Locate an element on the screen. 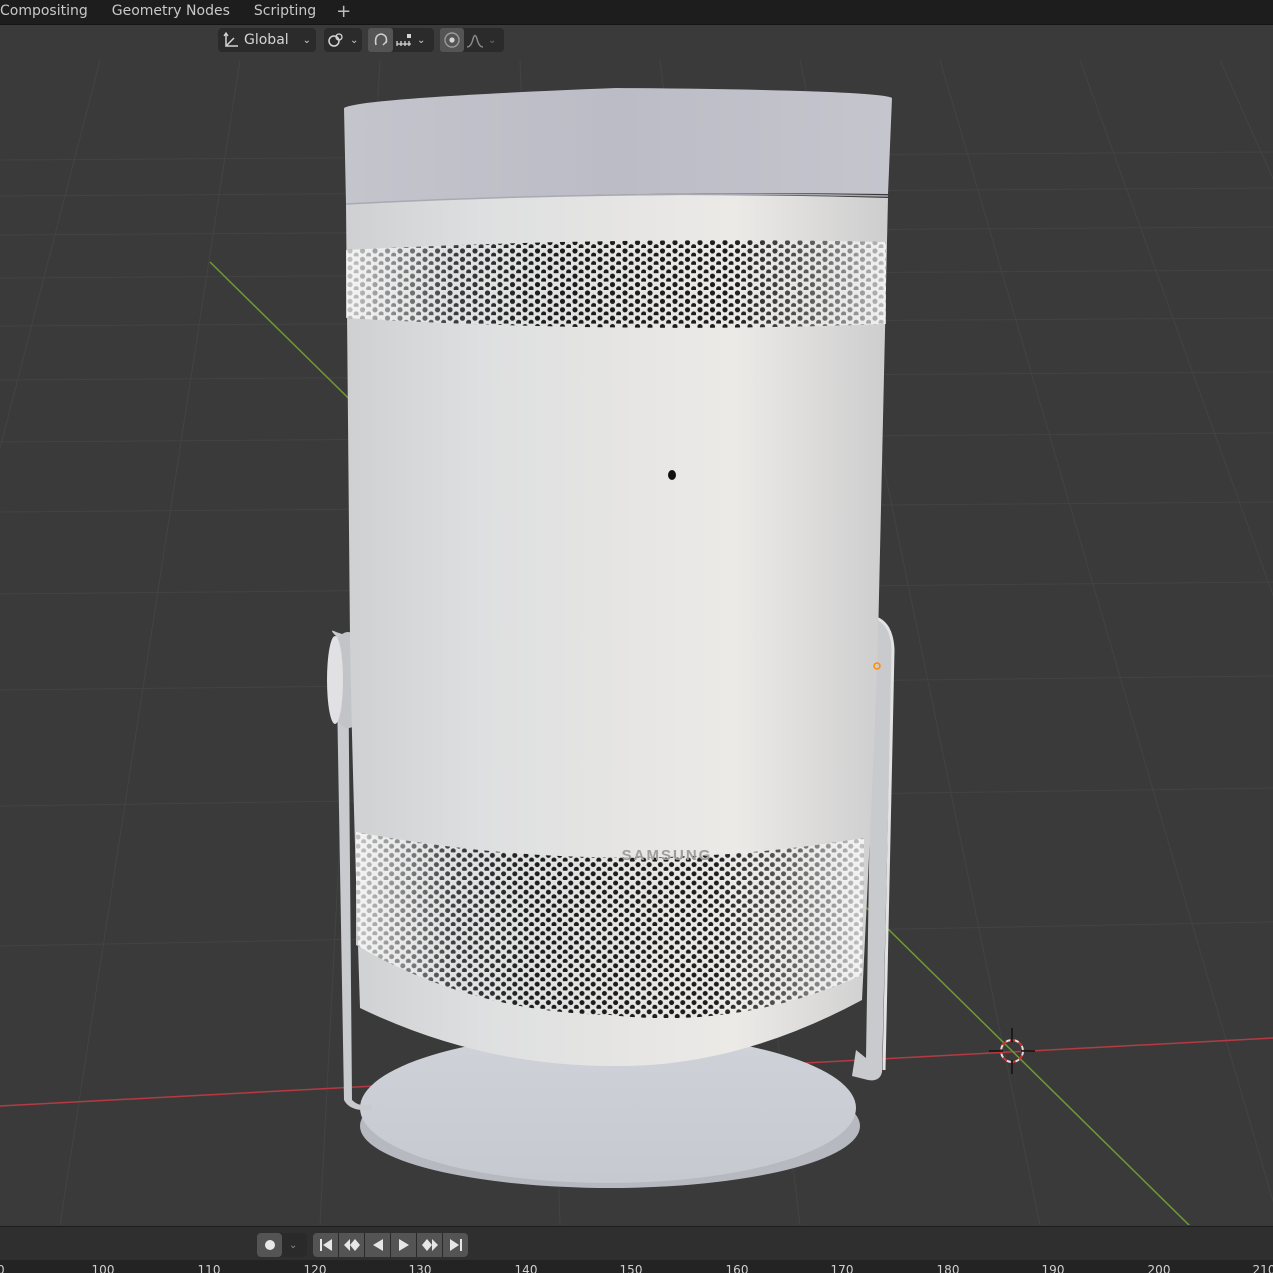 This screenshot has height=1273, width=1273. tab-label: Scripting is located at coordinates (285, 11).